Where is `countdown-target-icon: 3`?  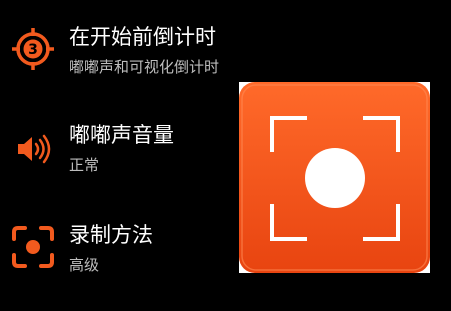 countdown-target-icon: 3 is located at coordinates (33, 49).